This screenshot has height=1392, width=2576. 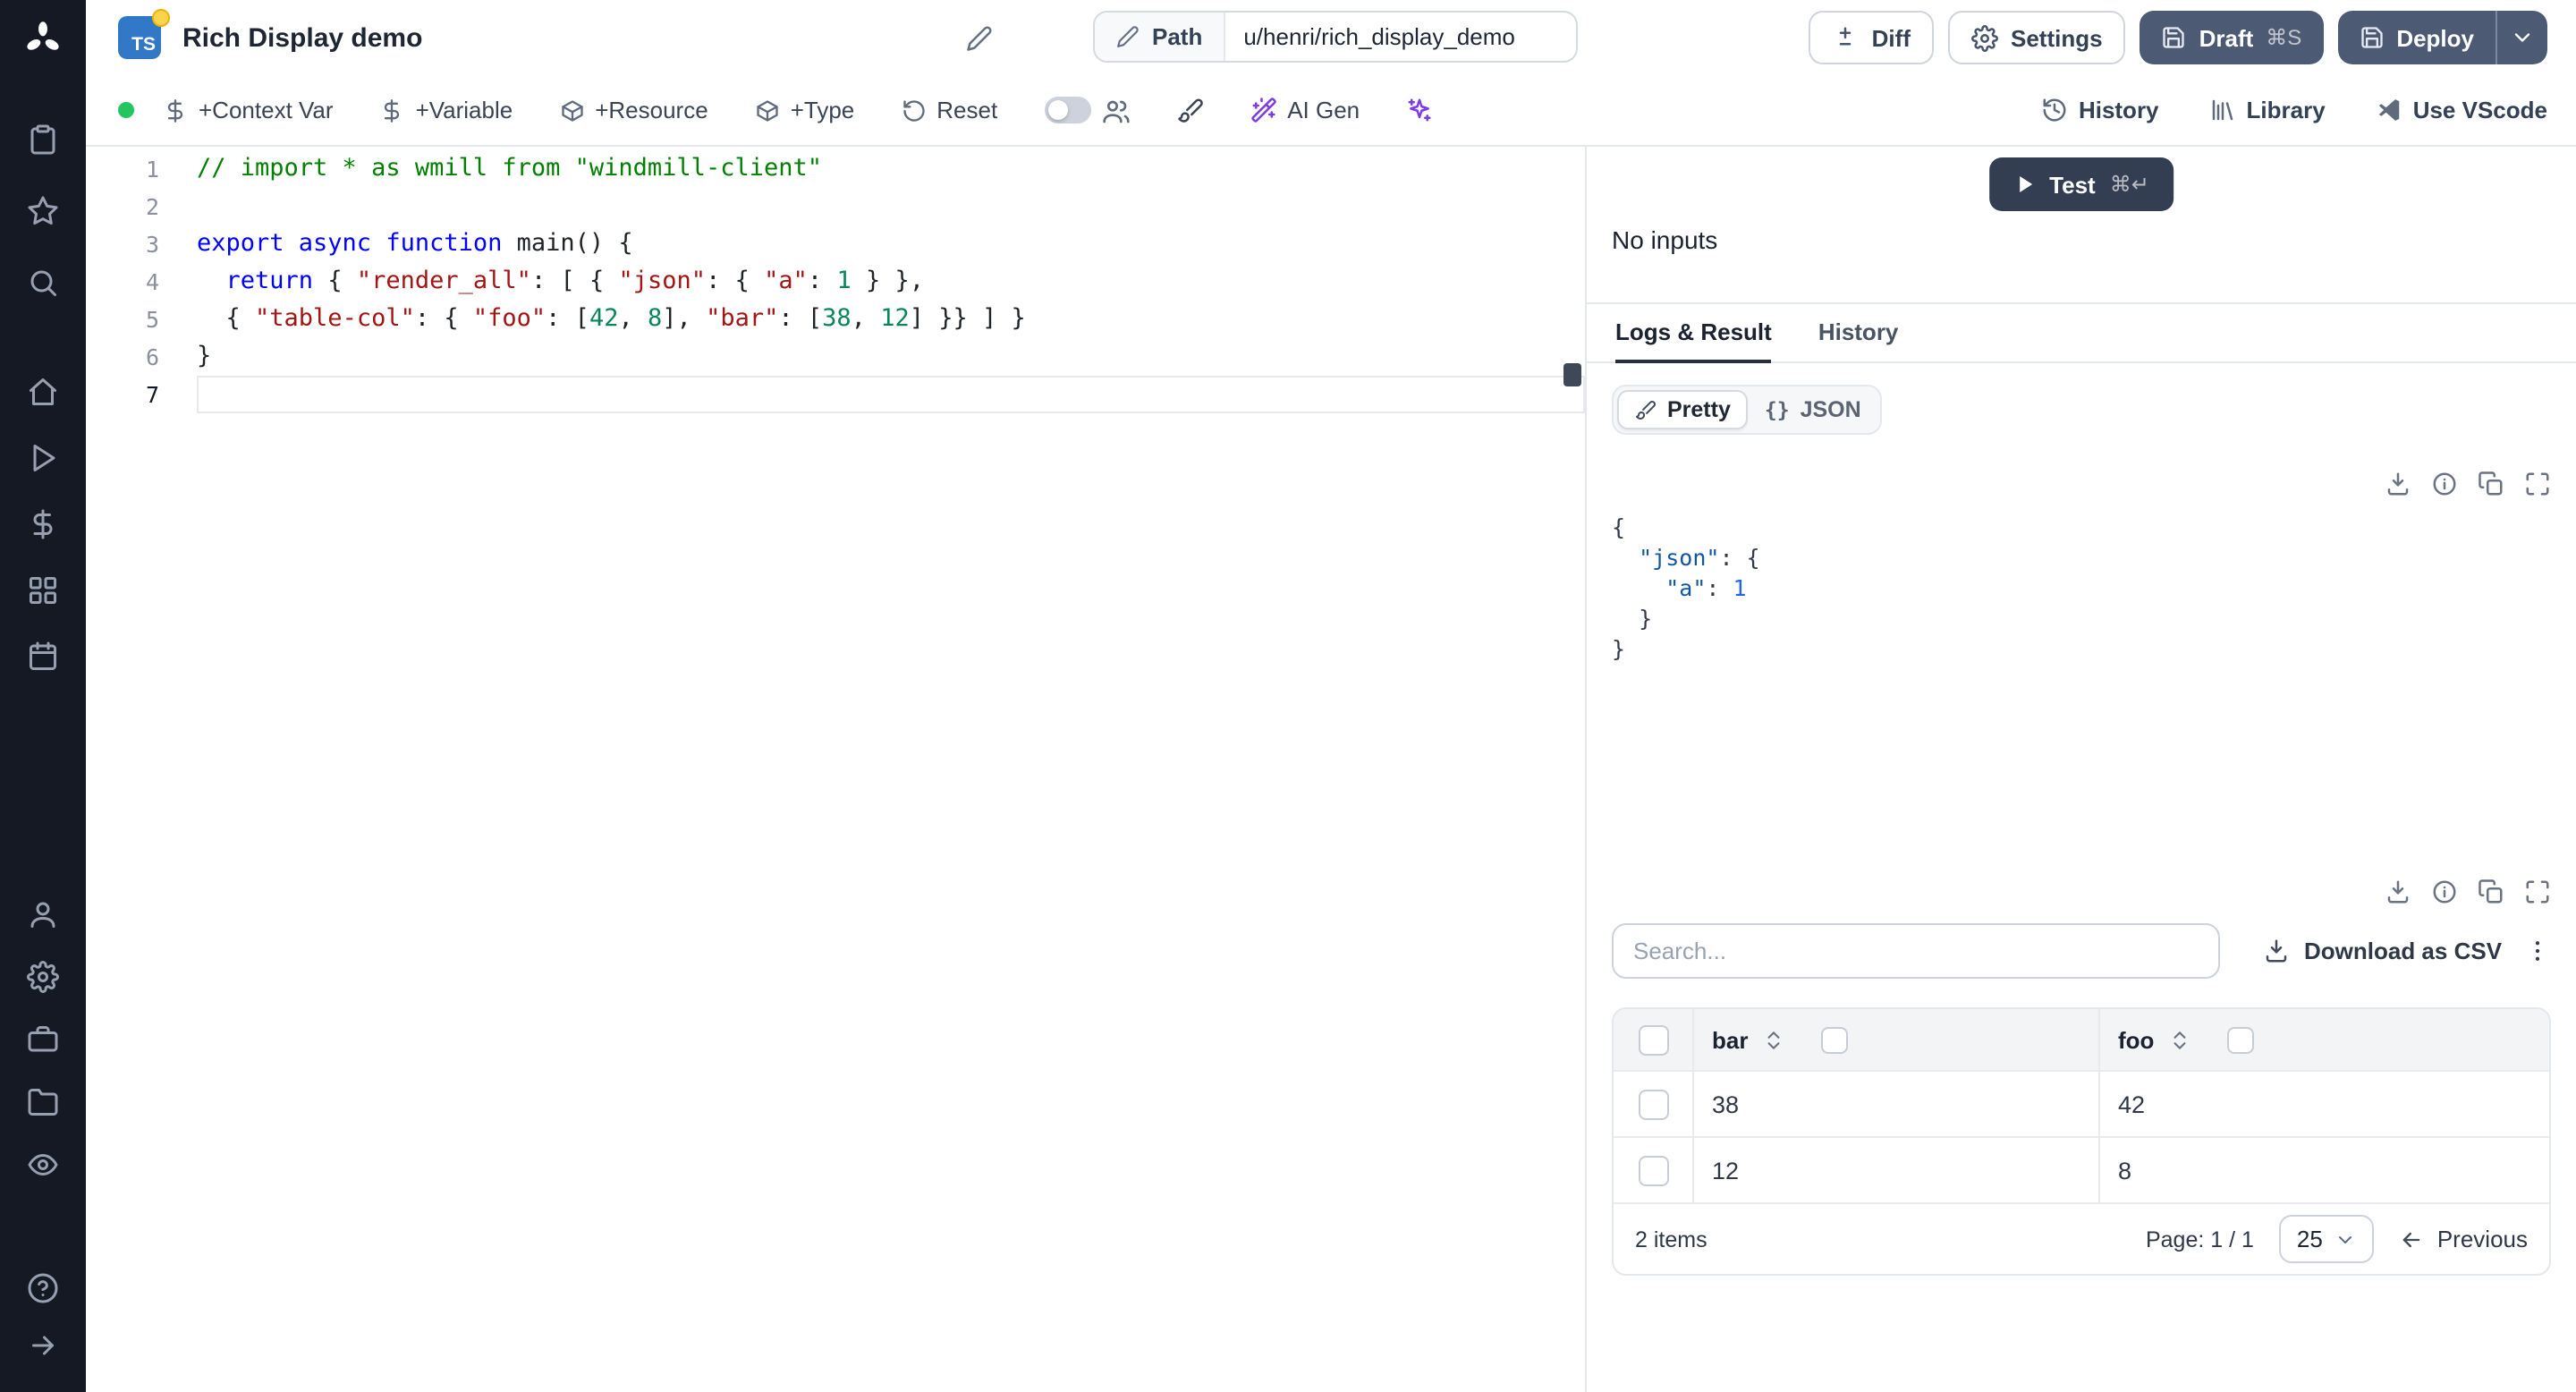 I want to click on sidebar-item-play, so click(x=43, y=457).